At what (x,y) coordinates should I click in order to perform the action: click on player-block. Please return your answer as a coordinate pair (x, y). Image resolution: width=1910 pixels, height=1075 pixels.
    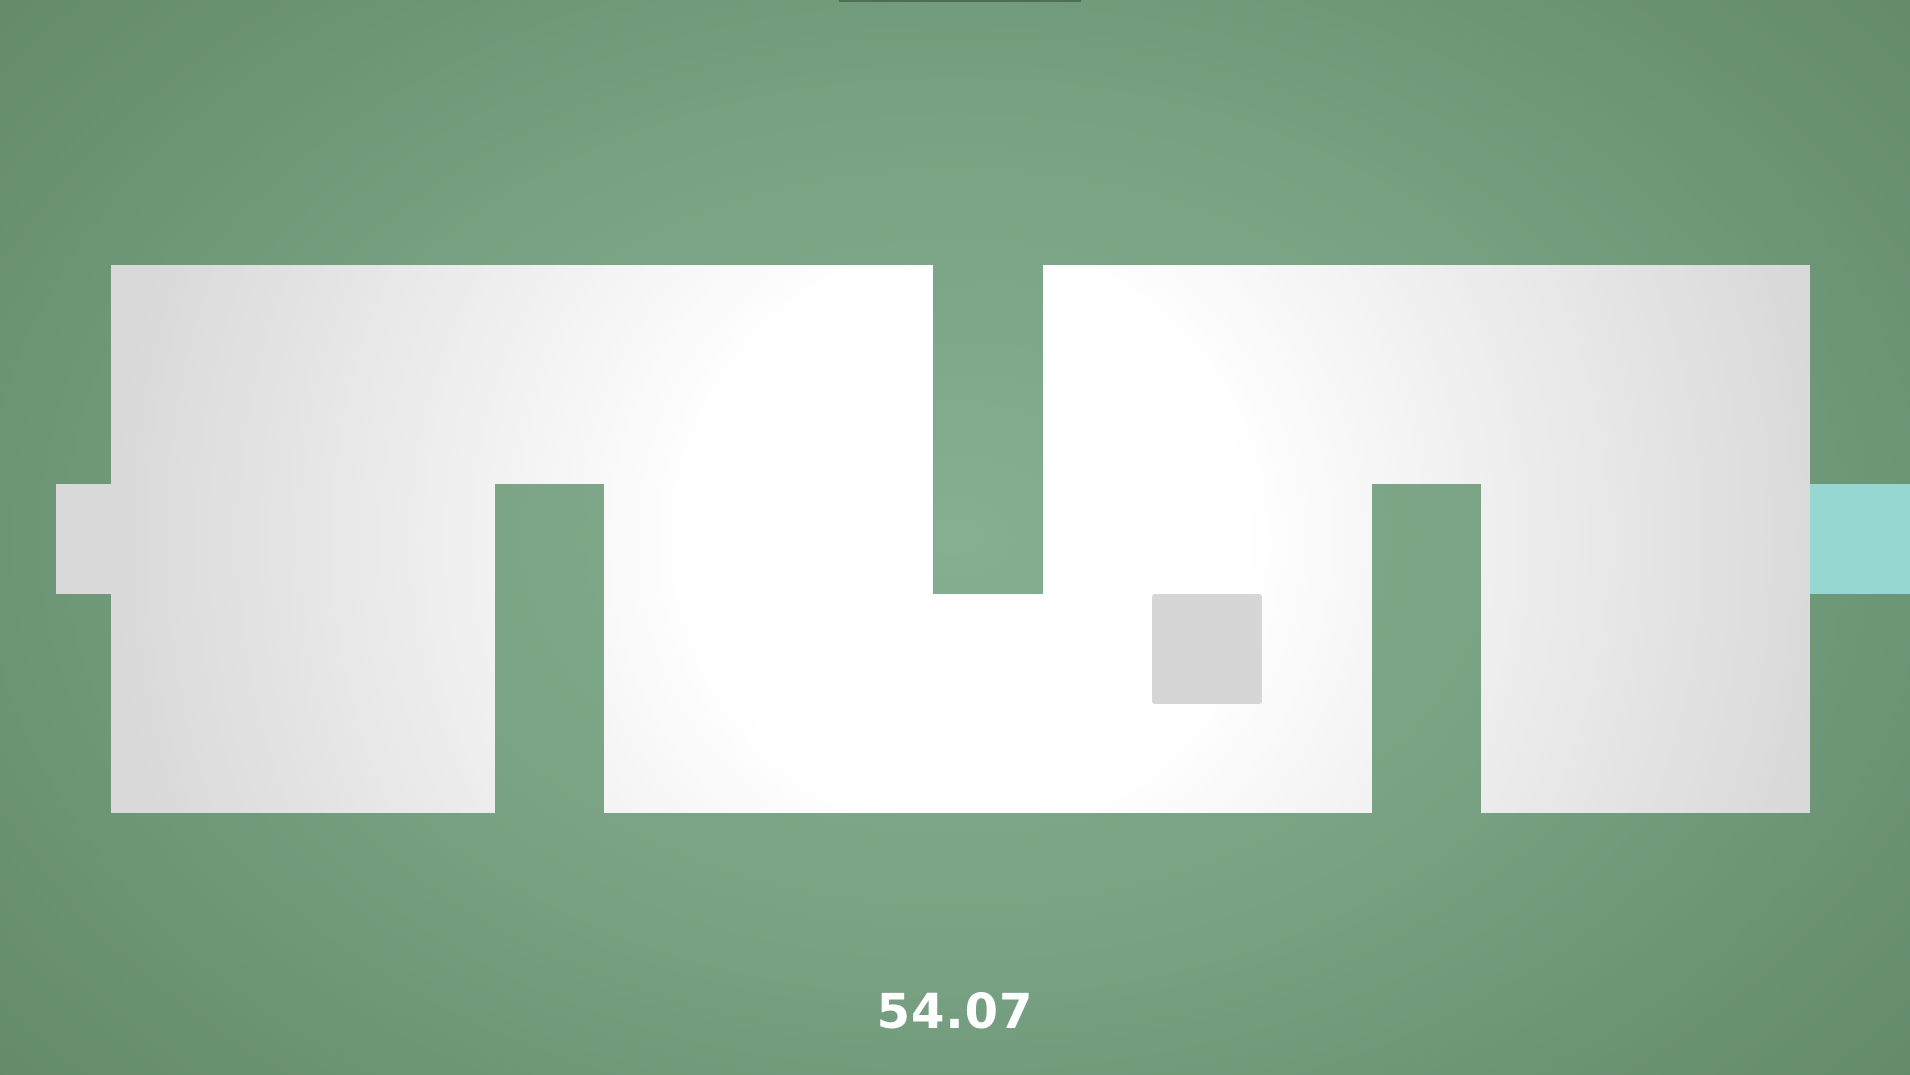
    Looking at the image, I should click on (1207, 649).